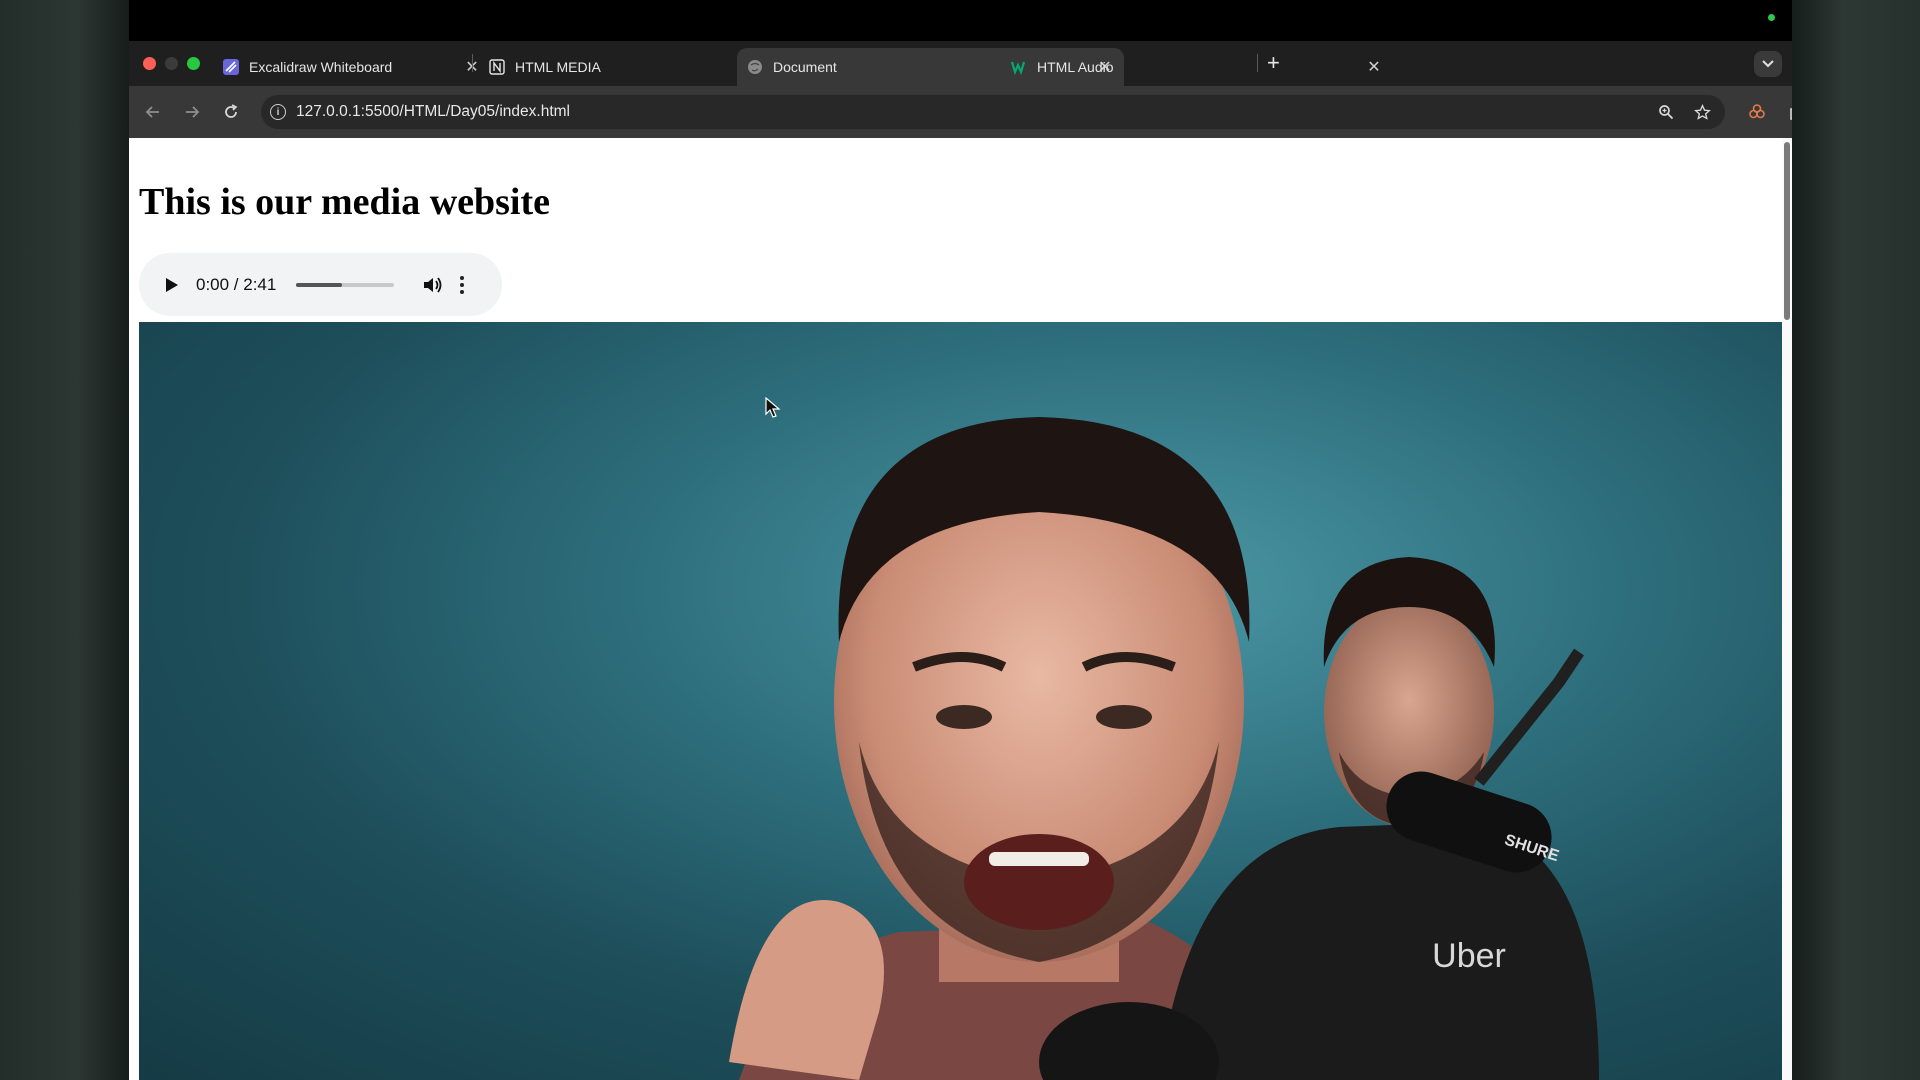  I want to click on excalidraw-icon, so click(231, 67).